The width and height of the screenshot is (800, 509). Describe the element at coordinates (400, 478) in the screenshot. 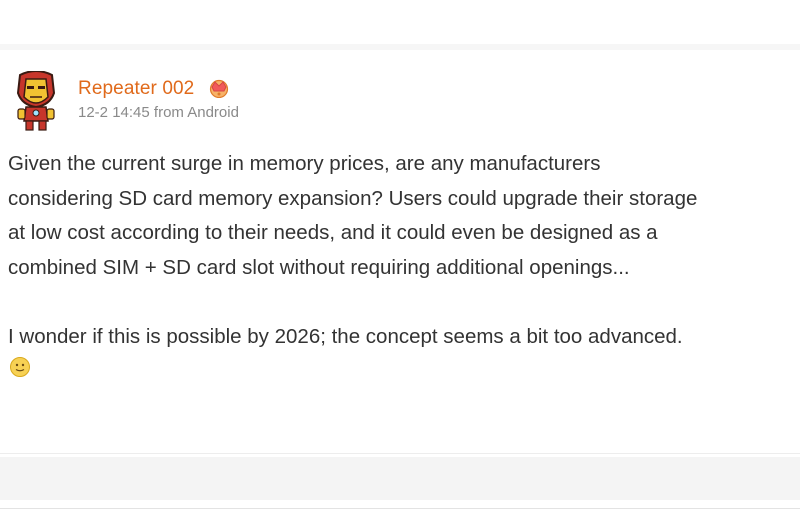

I see `bottom-band` at that location.